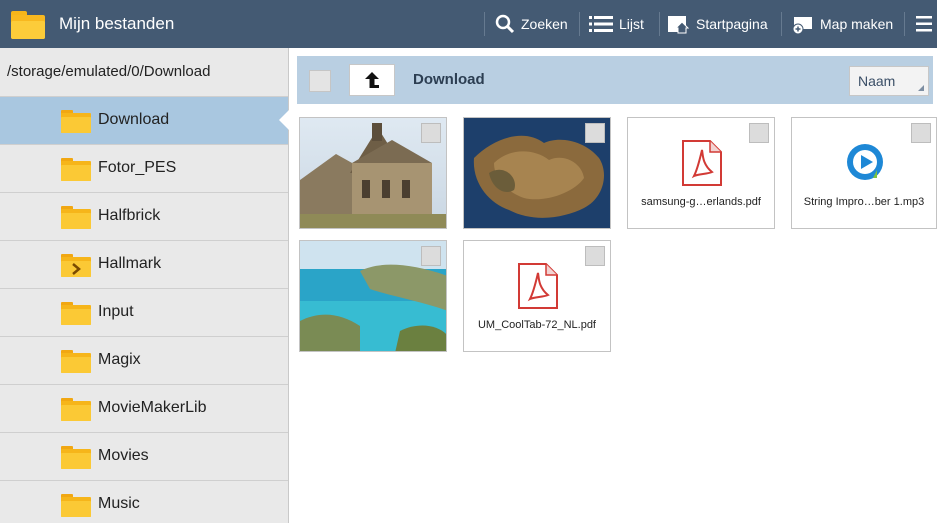 The image size is (937, 528). Describe the element at coordinates (129, 215) in the screenshot. I see `folder-label: Halfbrick` at that location.